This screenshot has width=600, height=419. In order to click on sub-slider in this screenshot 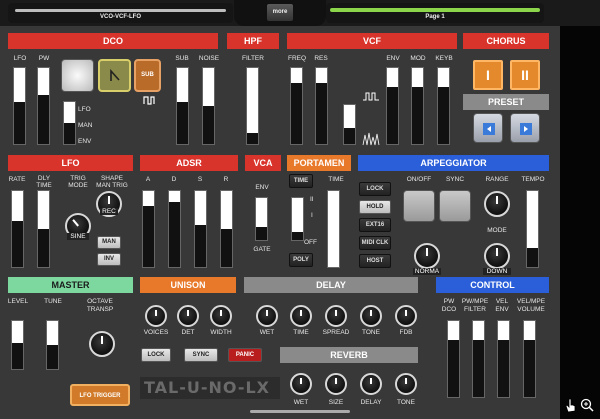, I will do `click(182, 106)`.